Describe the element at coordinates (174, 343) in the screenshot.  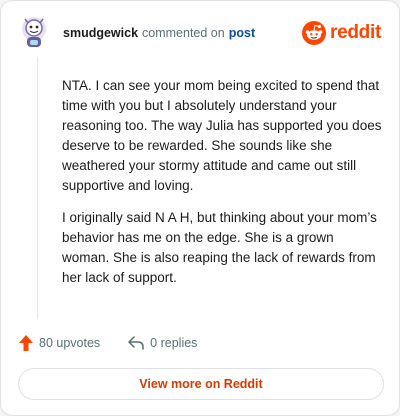
I see `reply-count: 0 replies` at that location.